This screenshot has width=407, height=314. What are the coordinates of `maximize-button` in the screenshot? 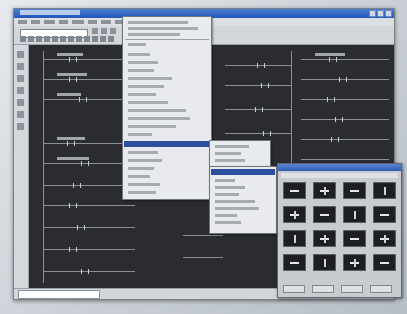 It's located at (380, 13).